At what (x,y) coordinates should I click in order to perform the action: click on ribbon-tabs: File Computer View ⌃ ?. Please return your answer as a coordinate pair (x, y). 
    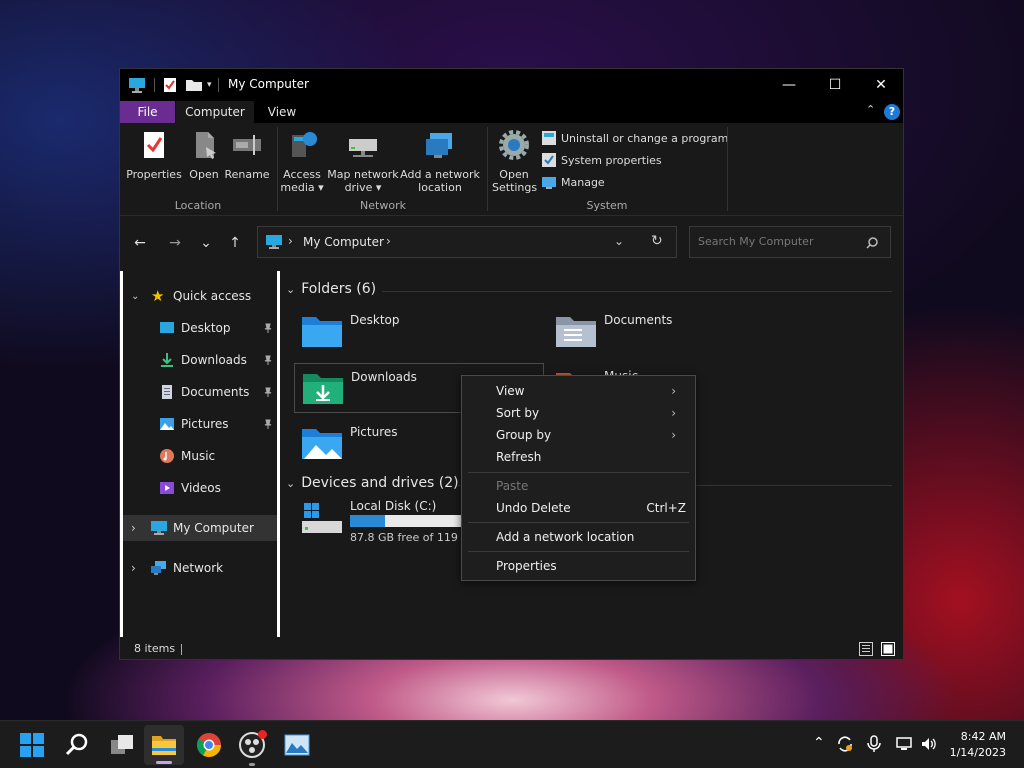
    Looking at the image, I should click on (511, 112).